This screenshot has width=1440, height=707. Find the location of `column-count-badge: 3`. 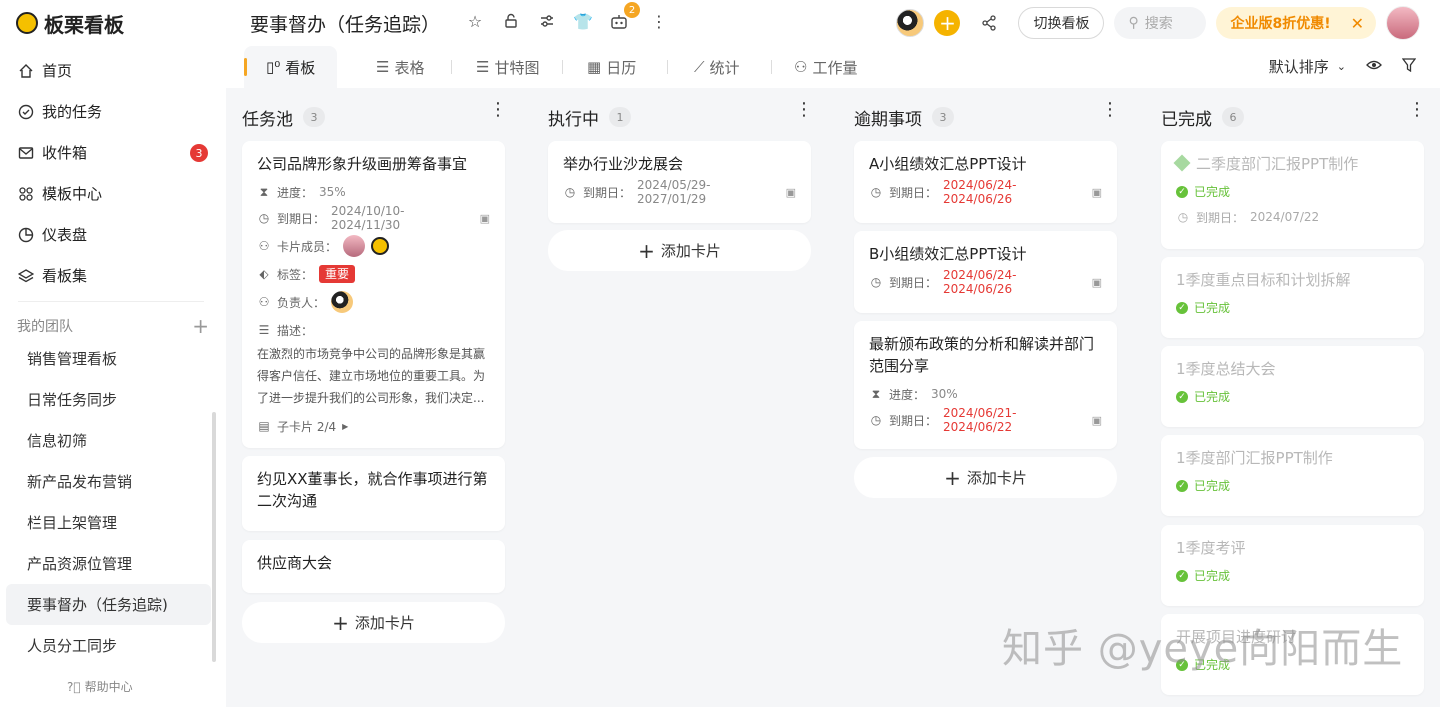

column-count-badge: 3 is located at coordinates (314, 117).